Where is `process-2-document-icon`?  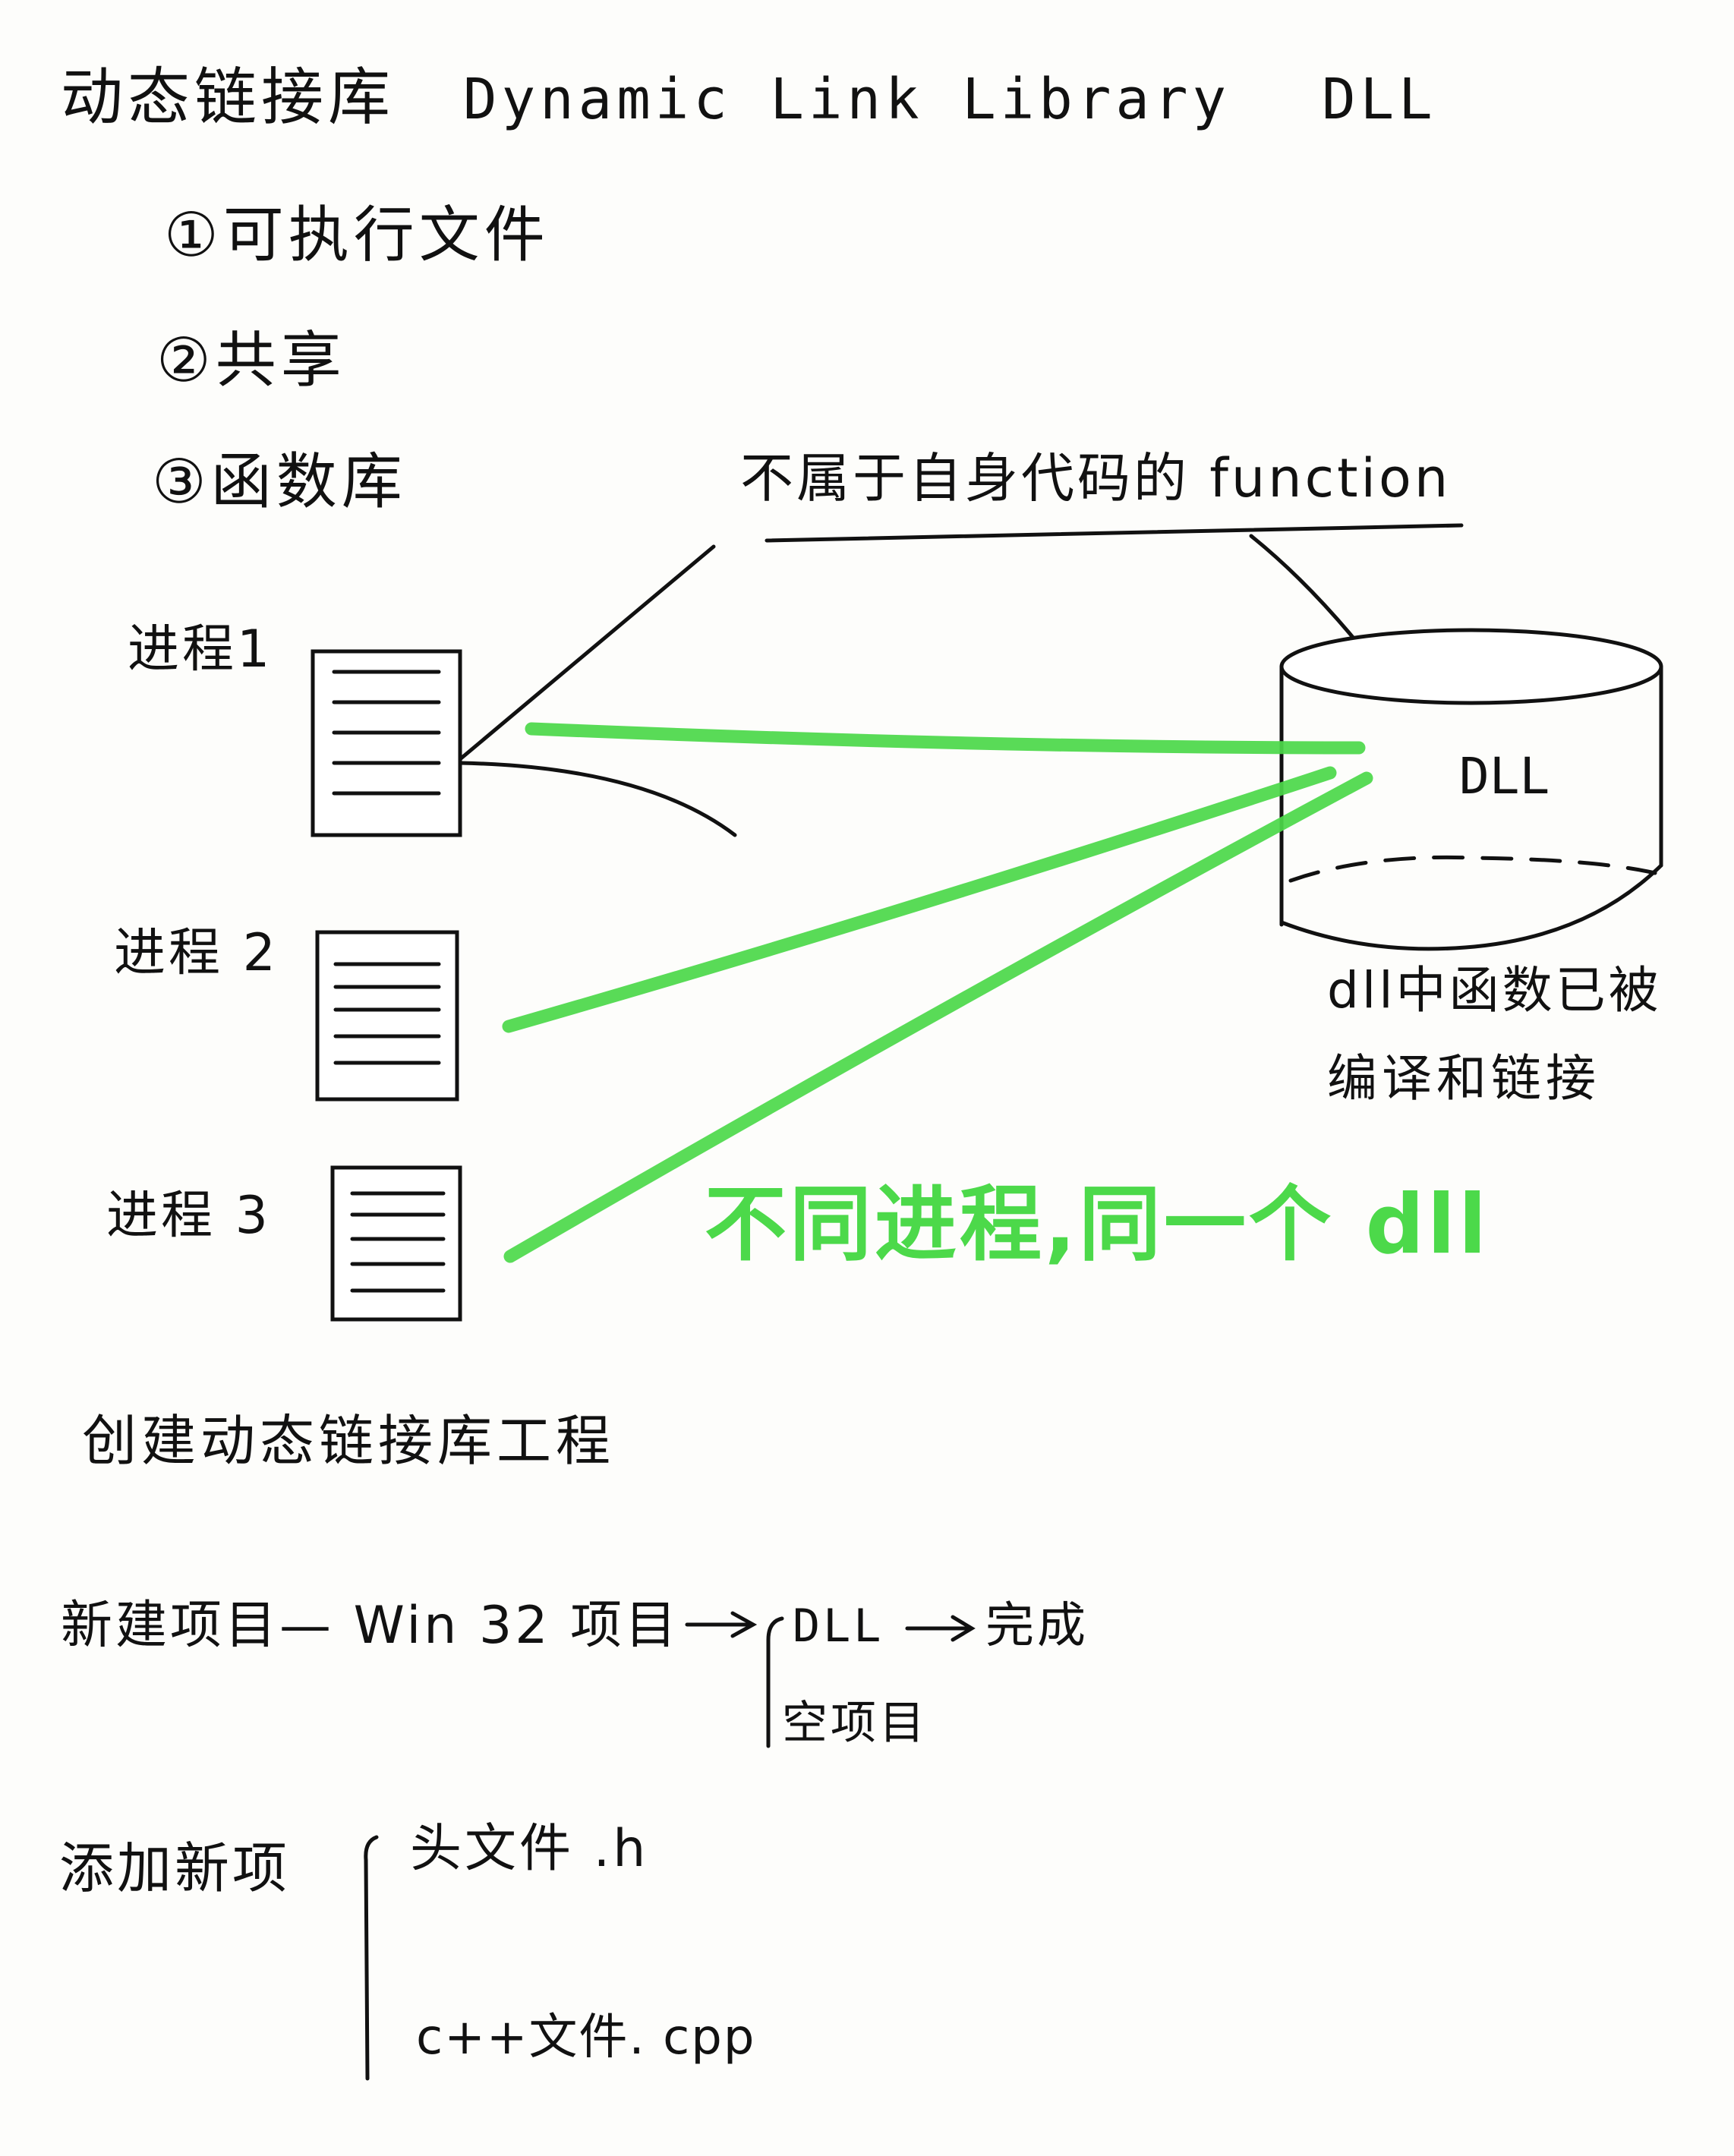
process-2-document-icon is located at coordinates (387, 1016).